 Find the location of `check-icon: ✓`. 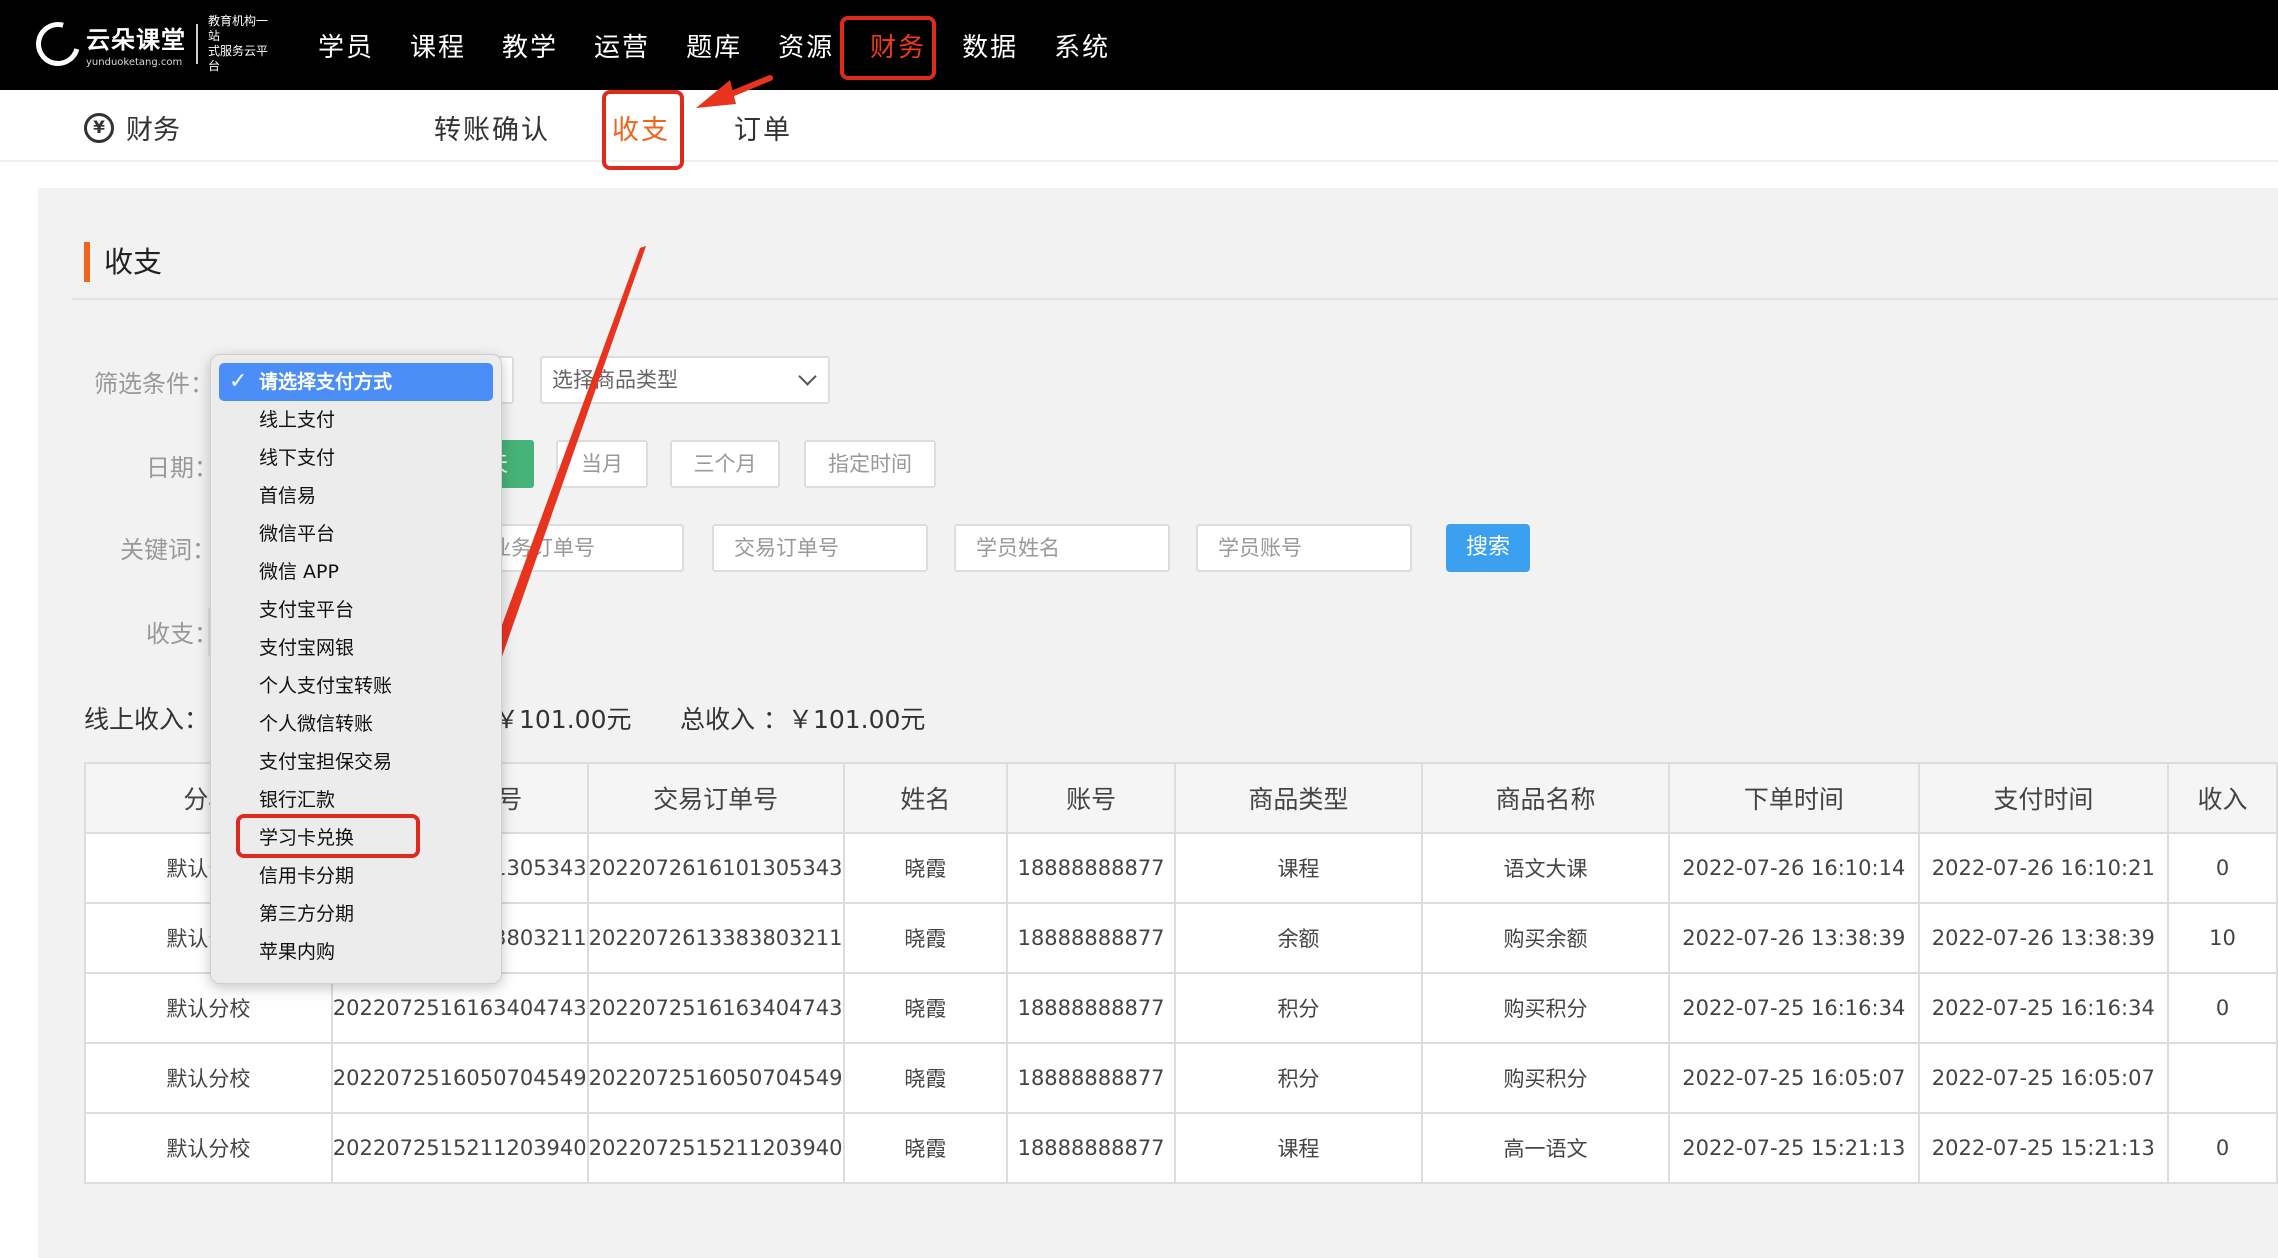

check-icon: ✓ is located at coordinates (238, 381).